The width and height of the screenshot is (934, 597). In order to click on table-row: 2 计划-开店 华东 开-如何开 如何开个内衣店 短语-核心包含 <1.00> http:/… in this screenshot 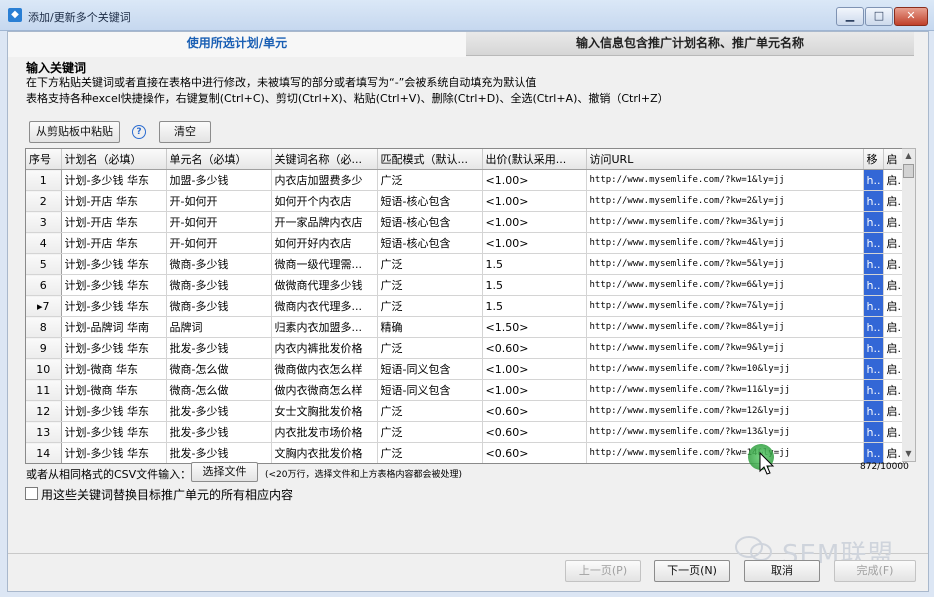, I will do `click(464, 201)`.